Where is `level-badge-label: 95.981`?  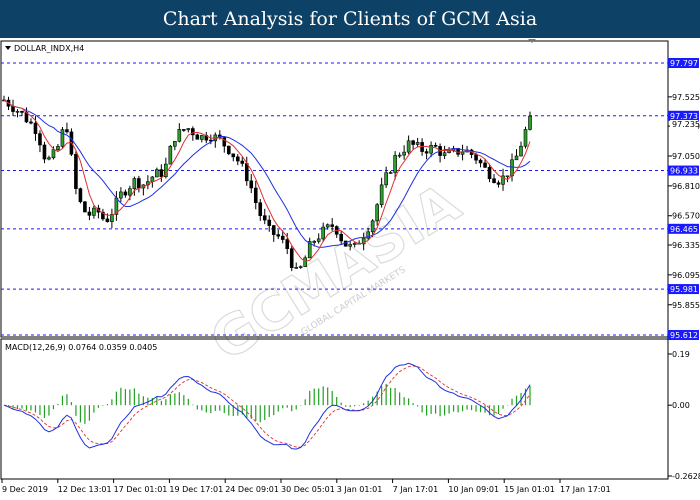
level-badge-label: 95.981 is located at coordinates (684, 289).